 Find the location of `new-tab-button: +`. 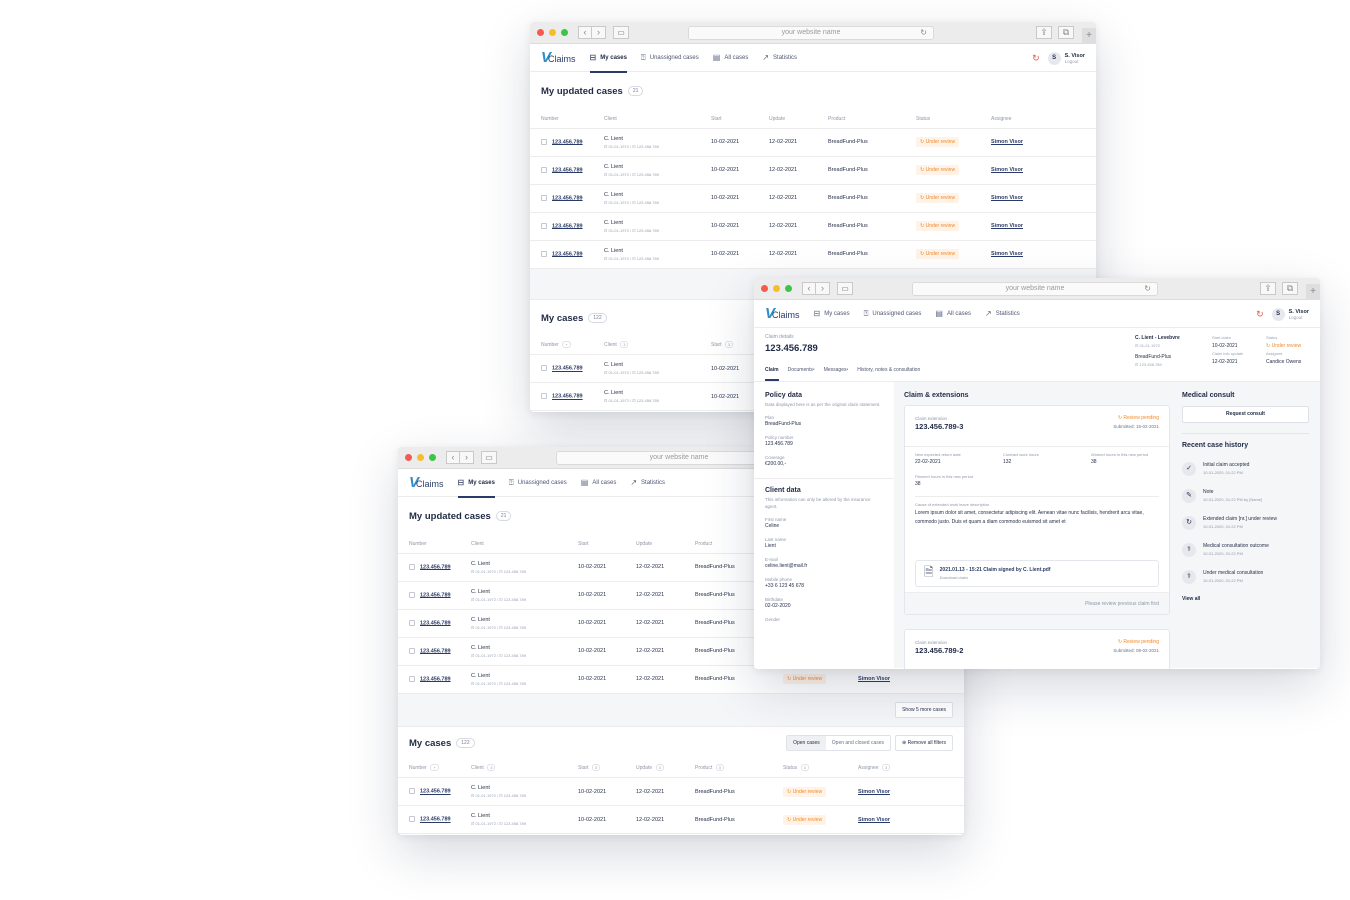

new-tab-button: + is located at coordinates (1089, 36).